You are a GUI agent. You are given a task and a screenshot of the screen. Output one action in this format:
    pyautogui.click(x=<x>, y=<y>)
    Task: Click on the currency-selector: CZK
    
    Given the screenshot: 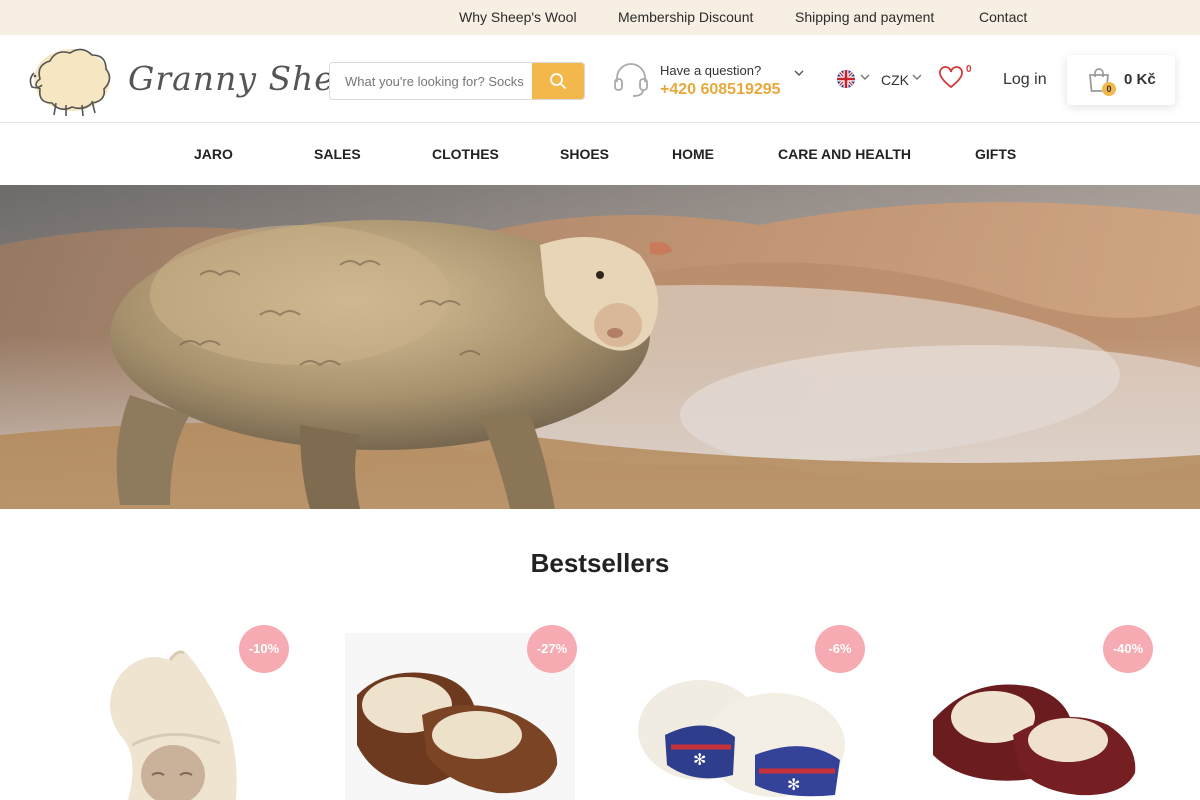 What is the action you would take?
    pyautogui.click(x=895, y=80)
    